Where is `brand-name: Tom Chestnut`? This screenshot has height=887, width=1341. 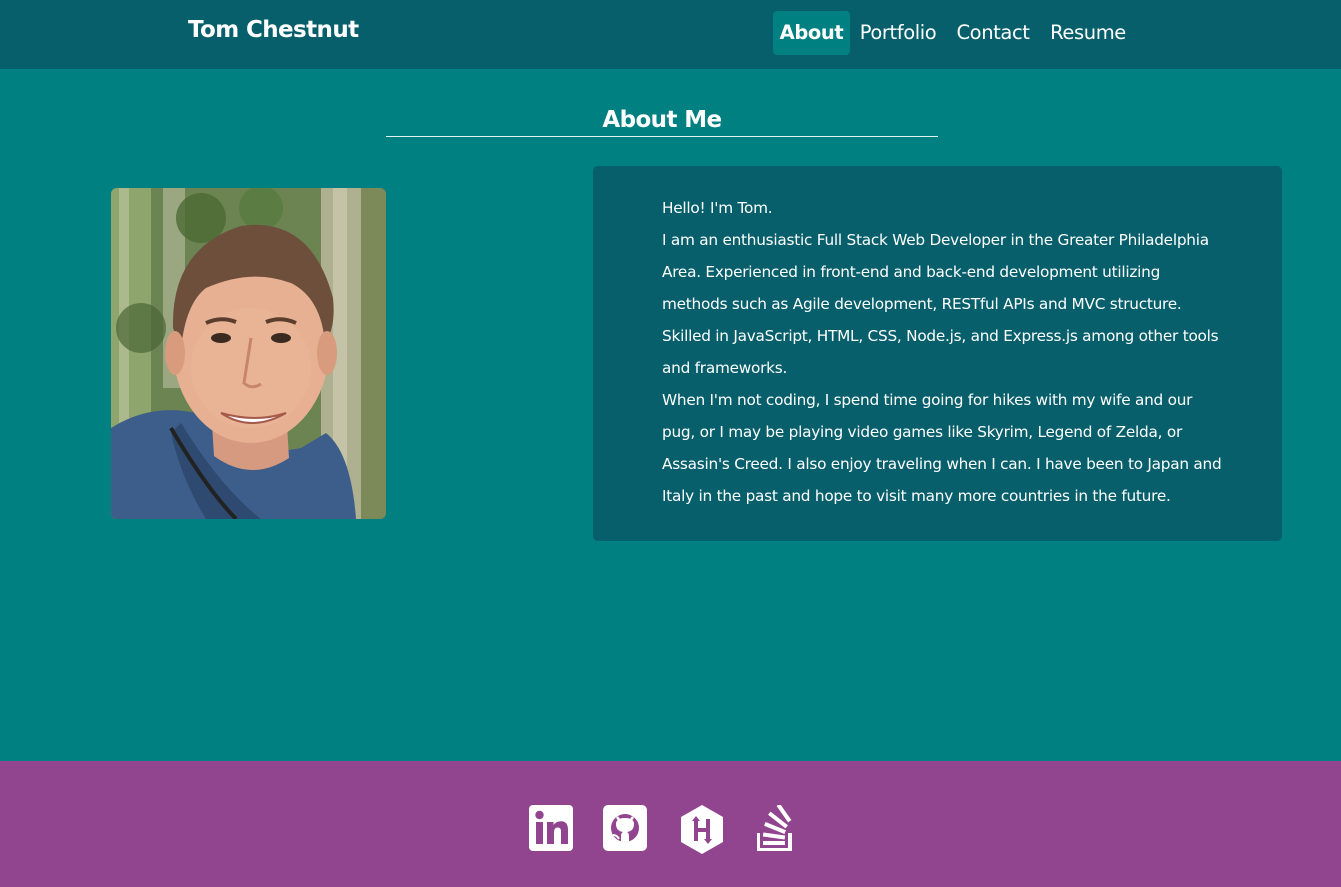 brand-name: Tom Chestnut is located at coordinates (273, 30).